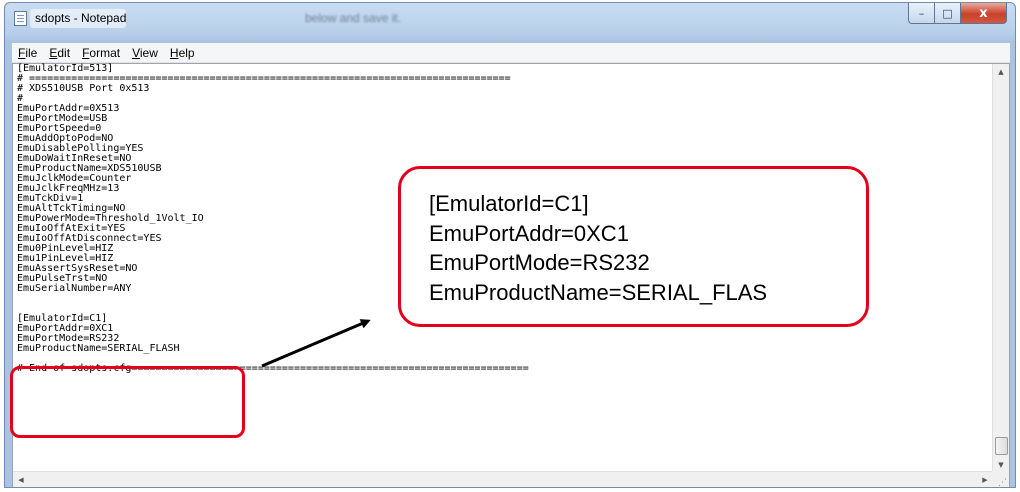 The width and height of the screenshot is (1020, 492). Describe the element at coordinates (98, 348) in the screenshot. I see `text-line: EmuProductName=SERIAL_FLASH` at that location.